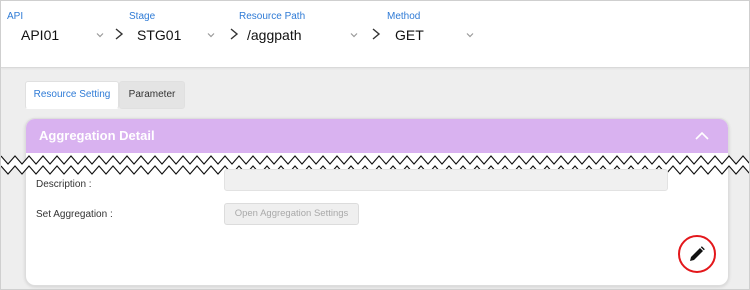 This screenshot has height=290, width=750. I want to click on panel-header: Aggregation Detail, so click(377, 136).